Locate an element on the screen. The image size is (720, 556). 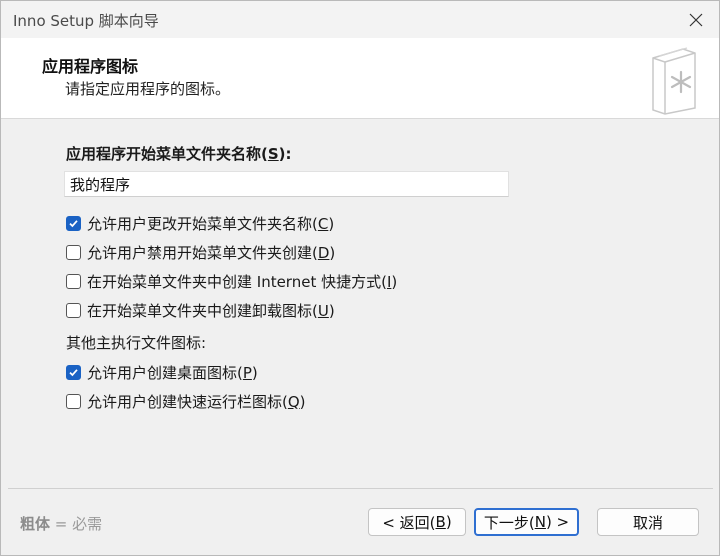
checkbox-create-uninstall-icon: 在开始菜单文件夹中创建卸载图标(U) is located at coordinates (200, 310).